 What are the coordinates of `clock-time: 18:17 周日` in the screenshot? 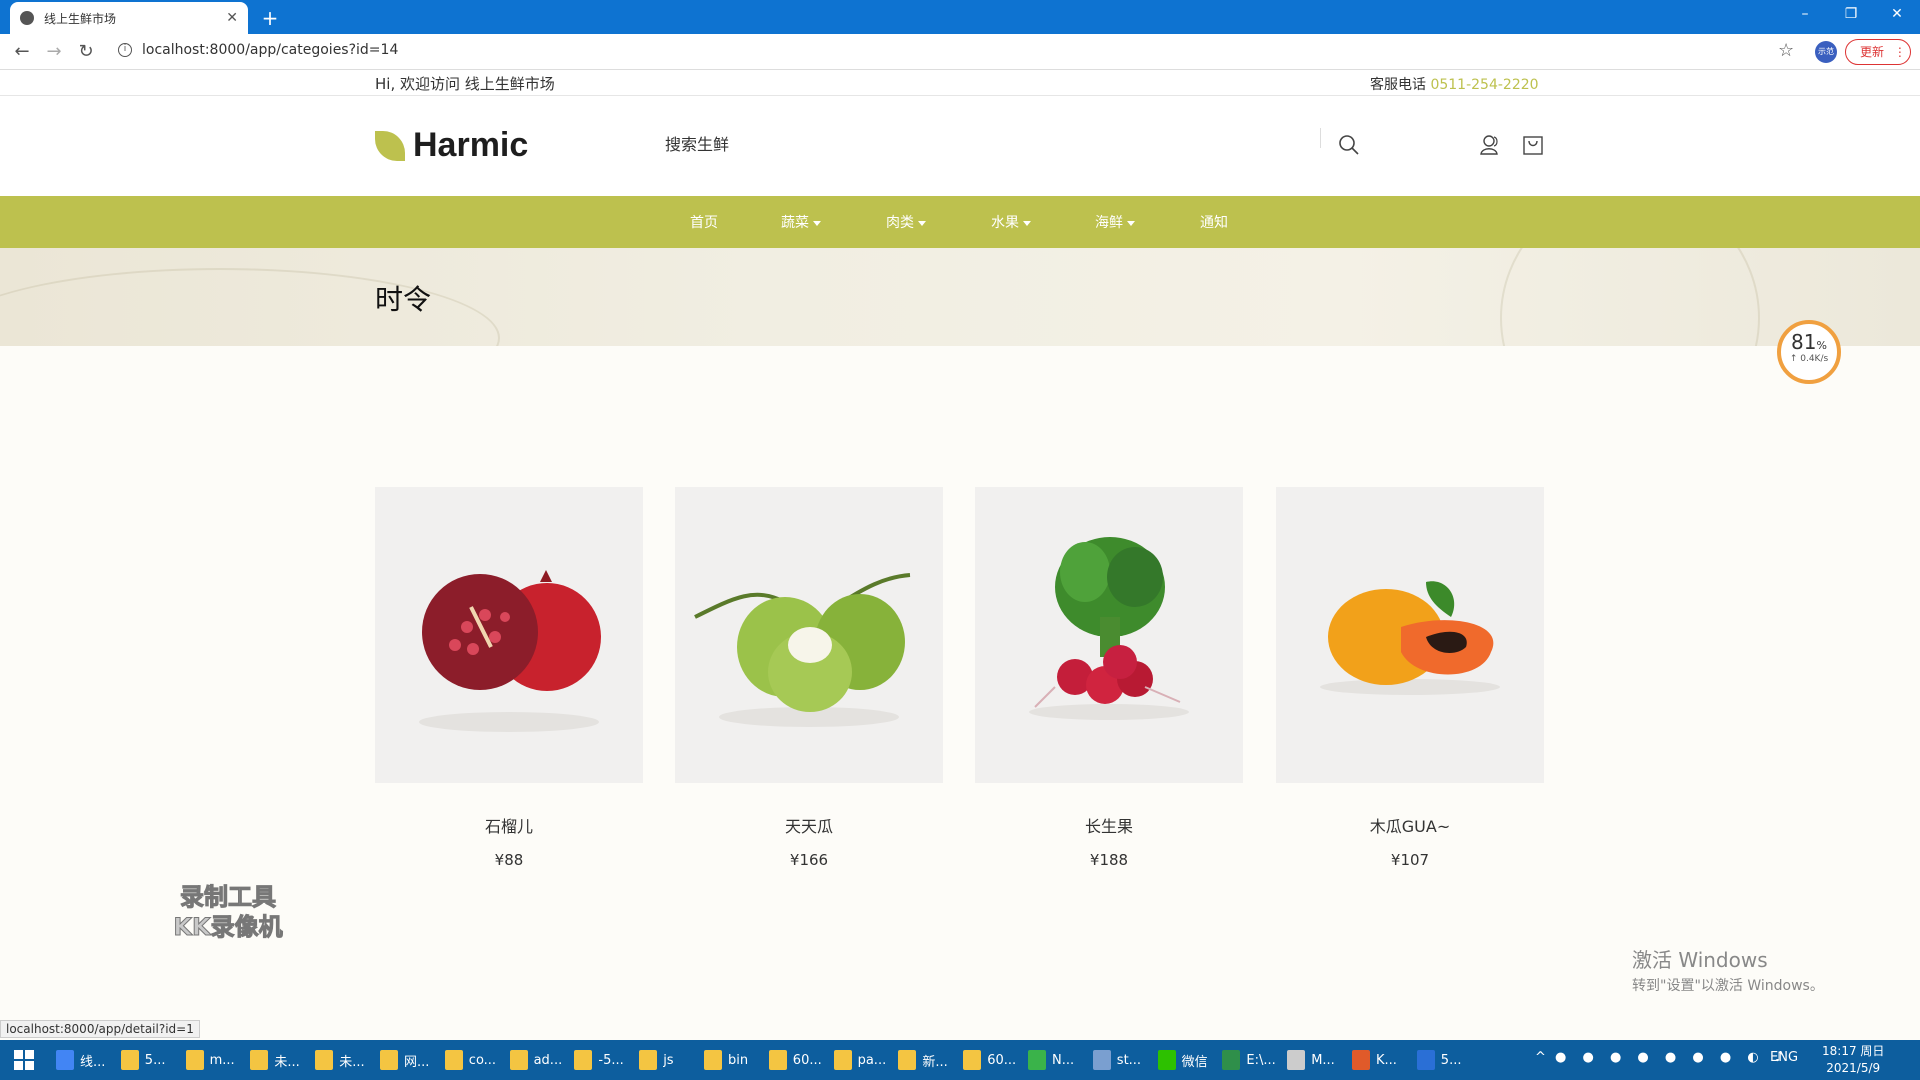 It's located at (1853, 1051).